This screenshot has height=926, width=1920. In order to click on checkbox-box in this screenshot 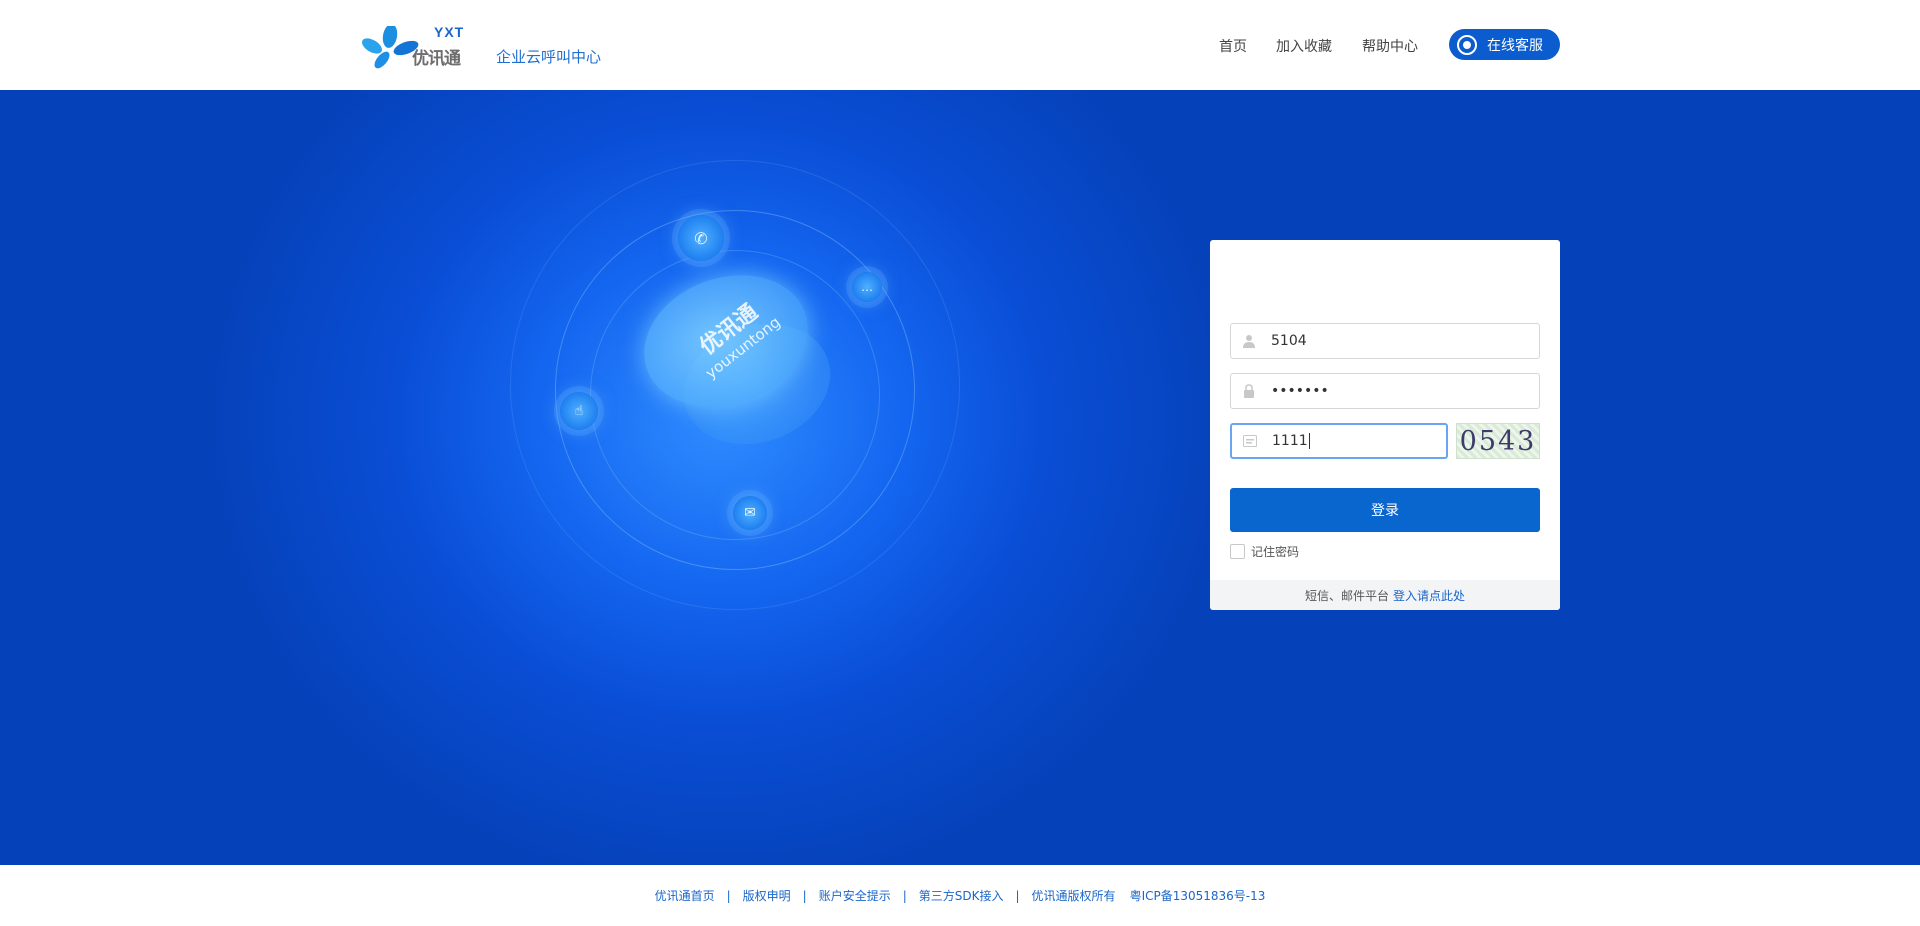, I will do `click(1237, 551)`.